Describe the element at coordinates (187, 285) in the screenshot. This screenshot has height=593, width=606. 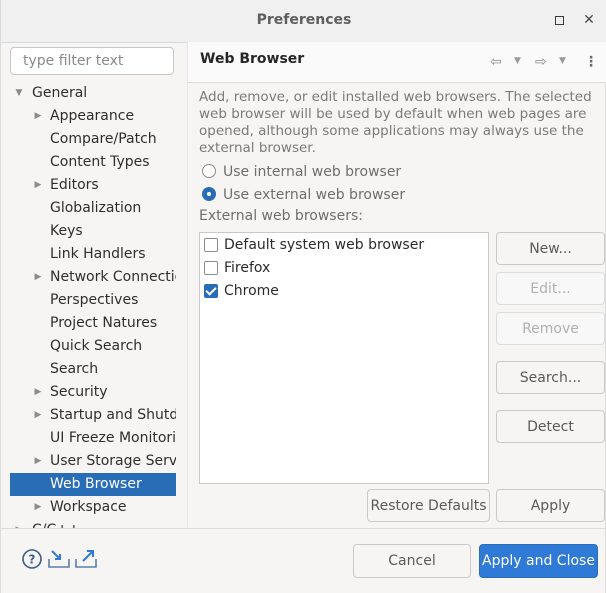
I see `pane-divider` at that location.